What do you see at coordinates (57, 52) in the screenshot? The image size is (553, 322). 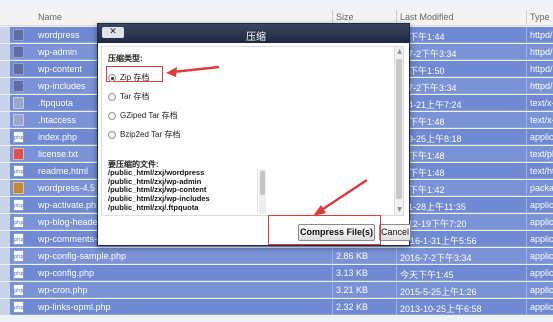 I see `file-name: wp-admin` at bounding box center [57, 52].